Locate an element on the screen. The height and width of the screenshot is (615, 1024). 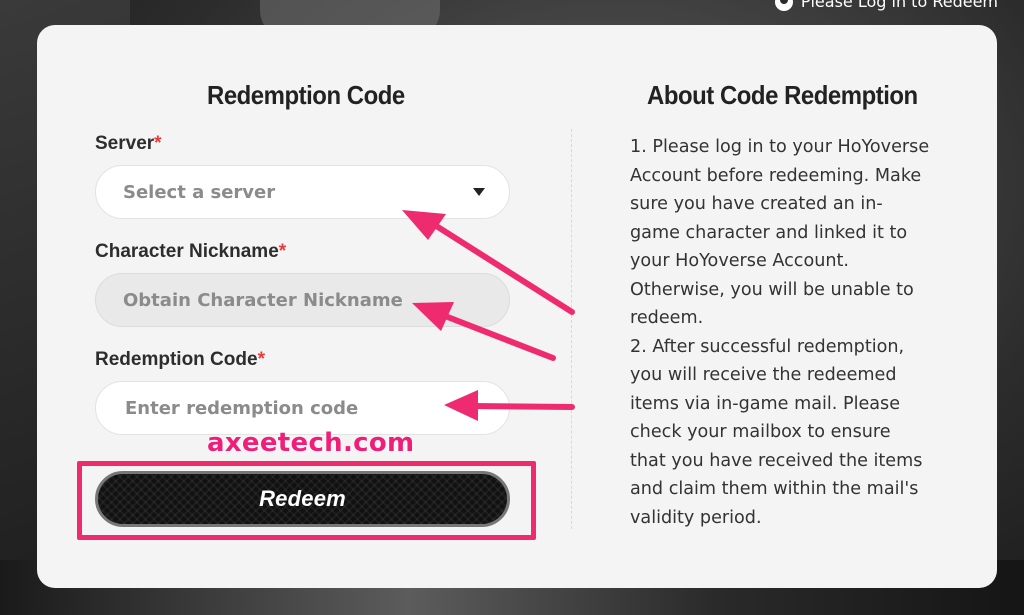
user-icon is located at coordinates (783, 5).